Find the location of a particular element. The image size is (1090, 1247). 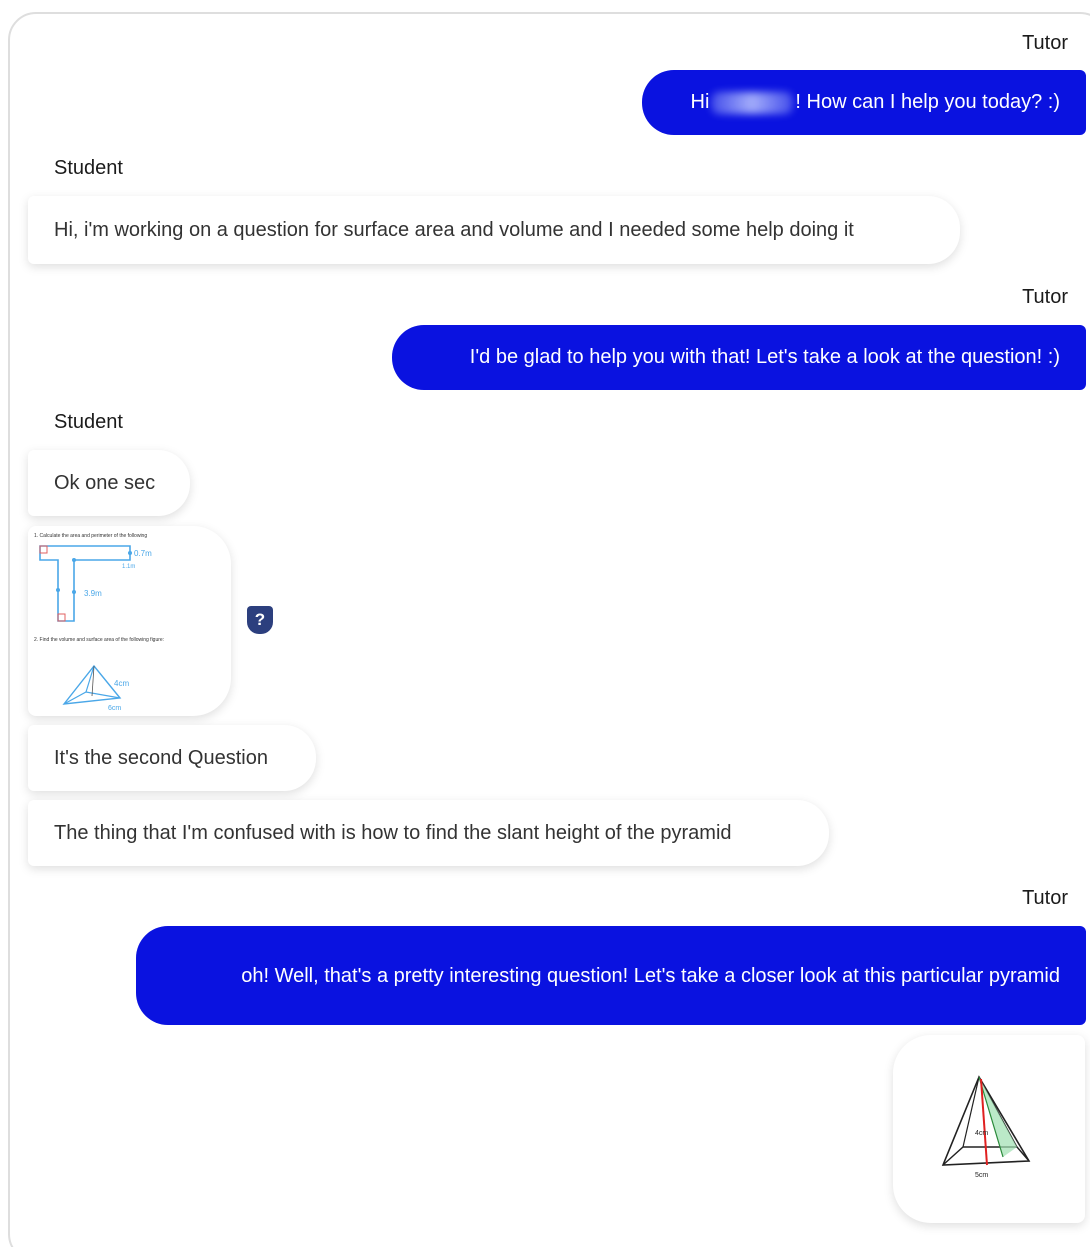

student-message: It's the second Question is located at coordinates (172, 758).